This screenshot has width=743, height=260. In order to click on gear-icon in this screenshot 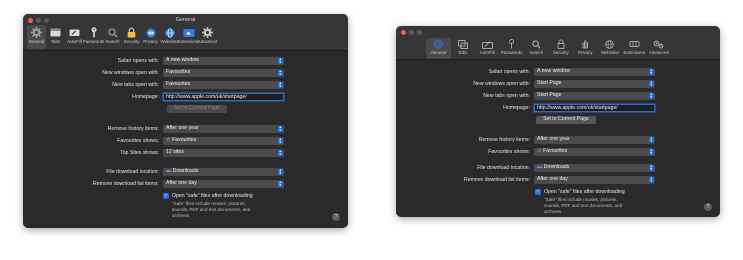, I will do `click(207, 32)`.